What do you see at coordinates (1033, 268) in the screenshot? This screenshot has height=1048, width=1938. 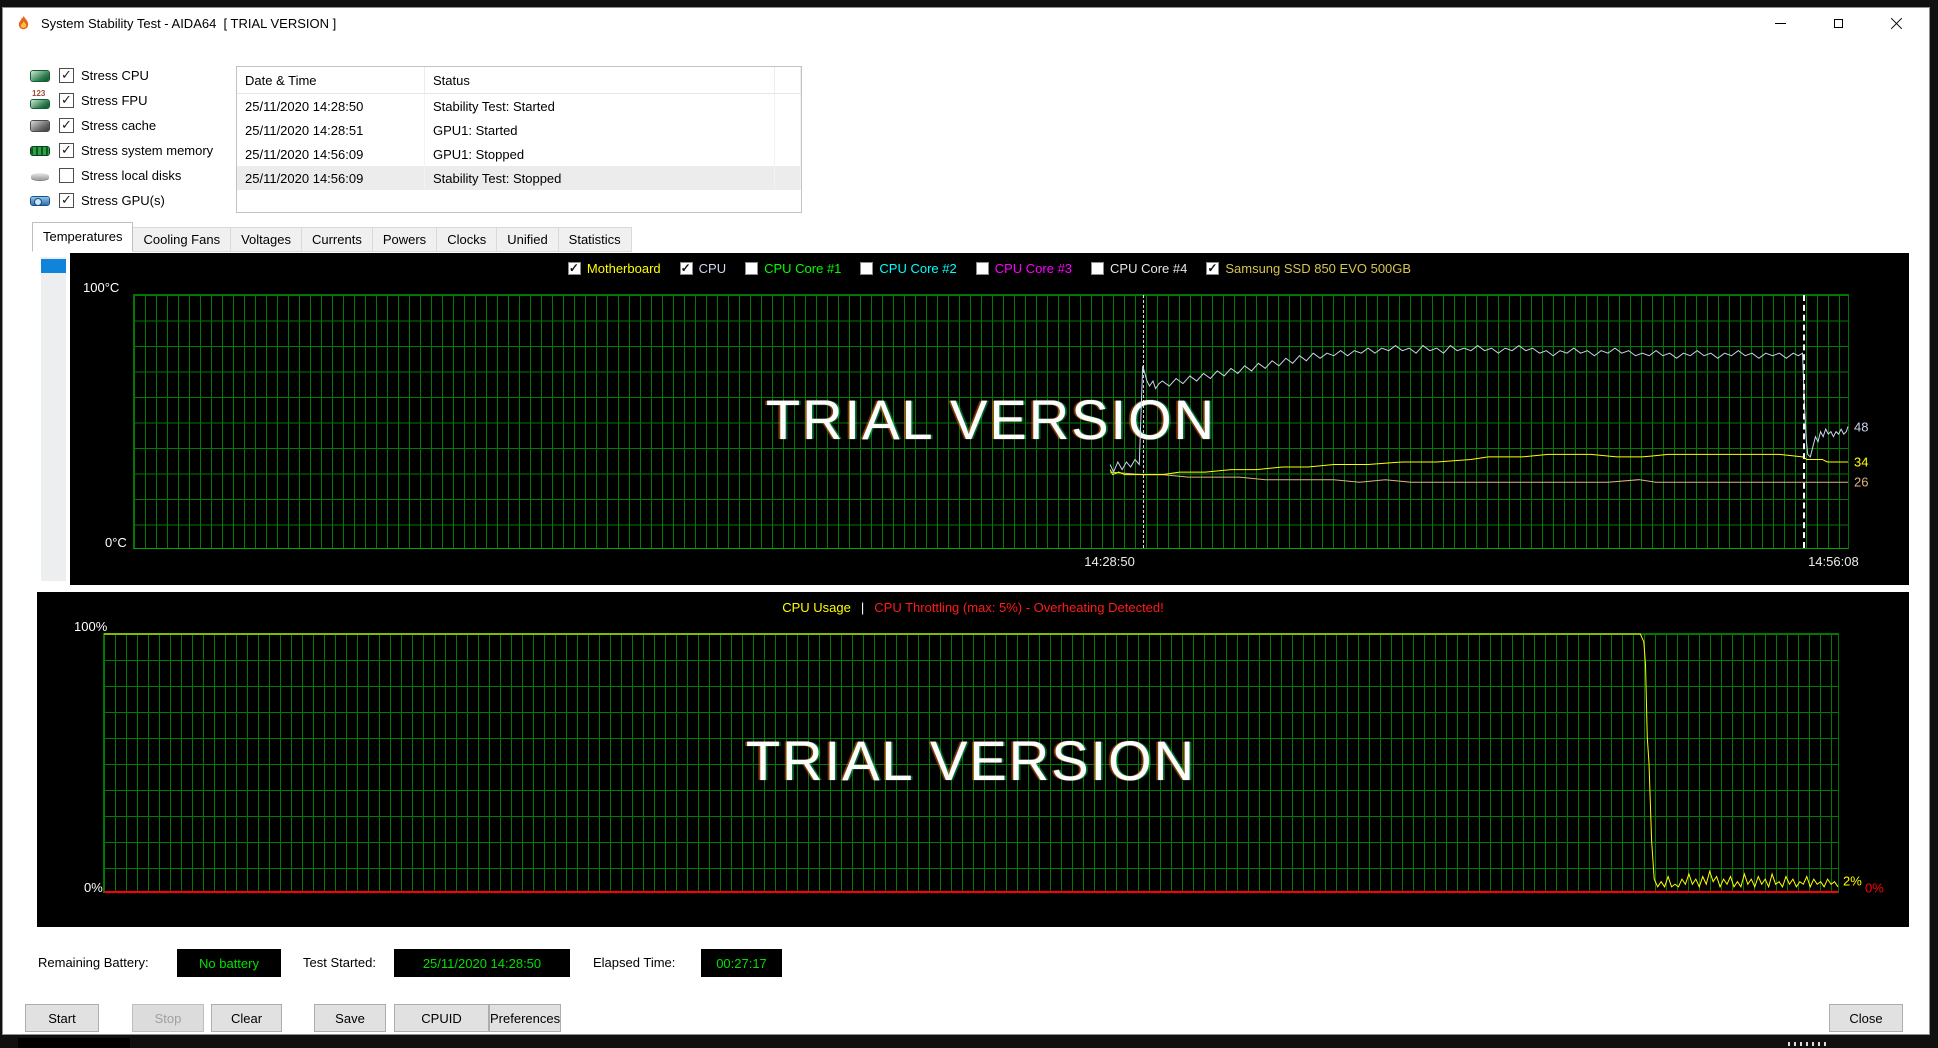 I see `legend-label: CPU Core #3` at bounding box center [1033, 268].